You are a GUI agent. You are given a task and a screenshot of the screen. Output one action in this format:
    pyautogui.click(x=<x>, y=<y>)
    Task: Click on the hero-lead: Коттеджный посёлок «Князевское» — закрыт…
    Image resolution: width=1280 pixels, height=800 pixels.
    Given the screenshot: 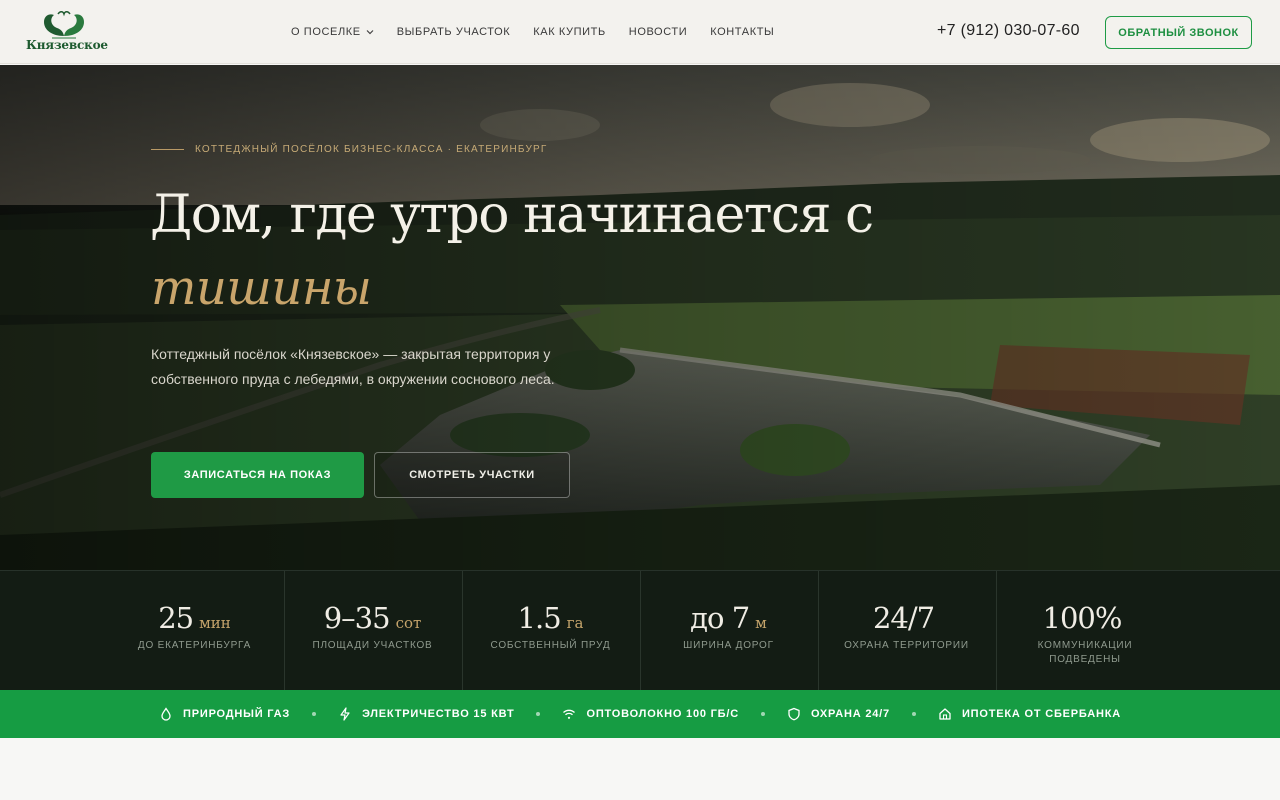 What is the action you would take?
    pyautogui.click(x=353, y=366)
    